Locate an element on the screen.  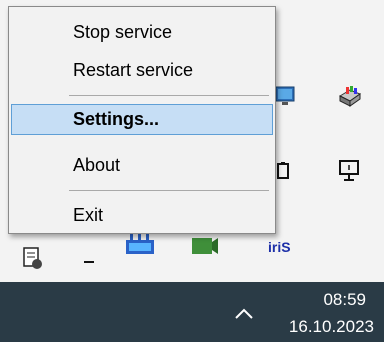
window-icon is located at coordinates (36, 259).